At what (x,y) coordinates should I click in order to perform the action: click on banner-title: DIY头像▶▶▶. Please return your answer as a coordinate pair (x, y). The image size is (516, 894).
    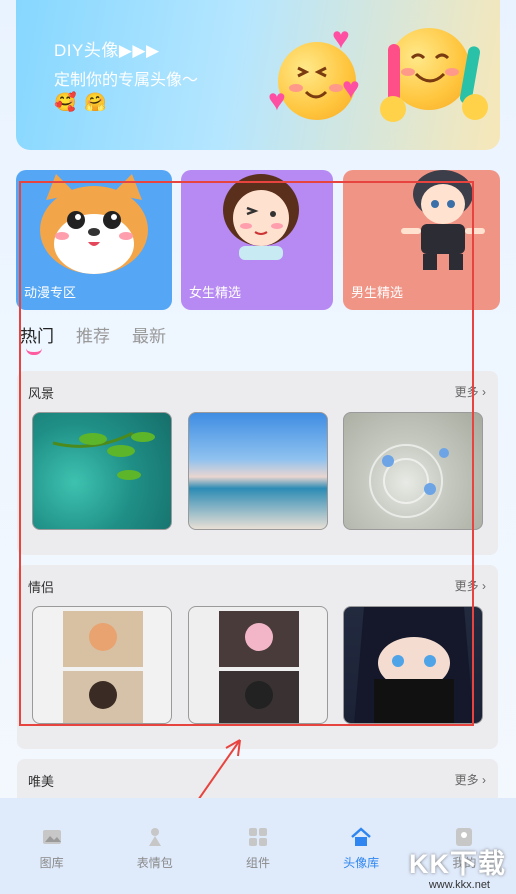
    Looking at the image, I should click on (107, 50).